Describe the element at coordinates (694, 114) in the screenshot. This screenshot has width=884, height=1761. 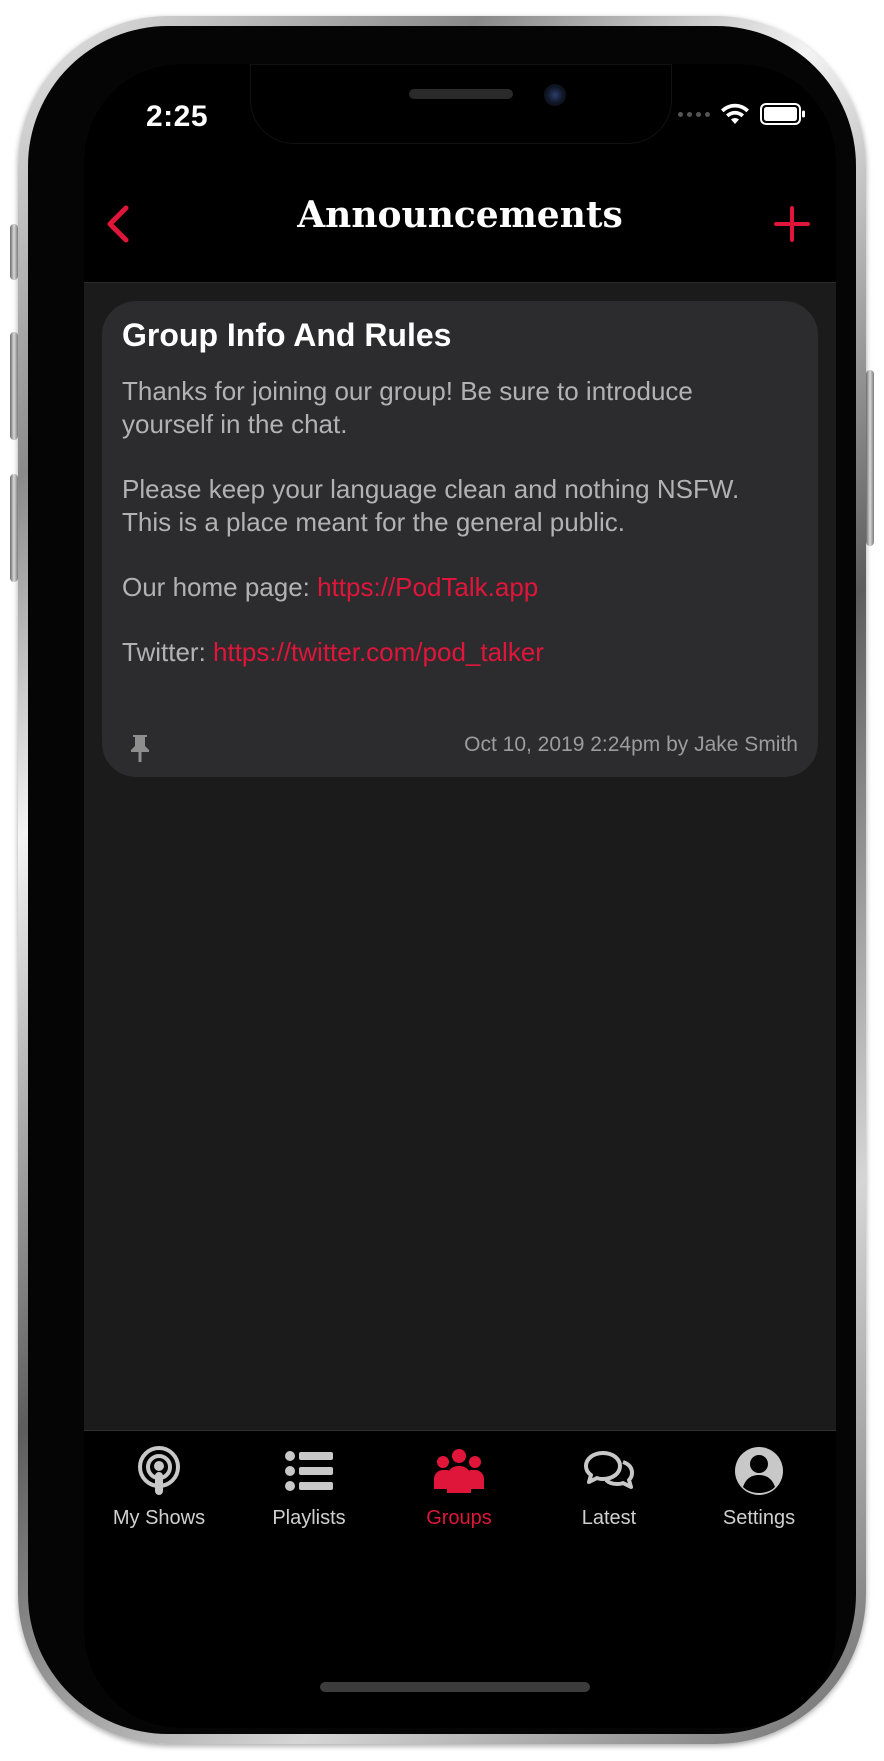
I see `cellular-signal-icon` at that location.